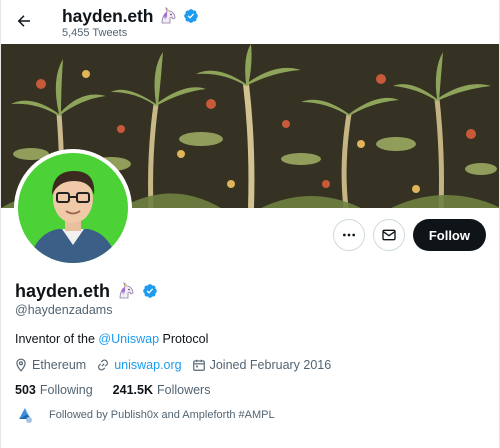 This screenshot has height=448, width=500. I want to click on avatar-photo, so click(73, 208).